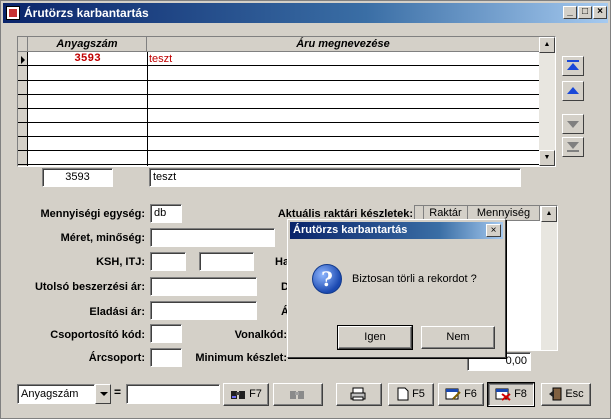  What do you see at coordinates (574, 394) in the screenshot?
I see `esc-label: Esc` at bounding box center [574, 394].